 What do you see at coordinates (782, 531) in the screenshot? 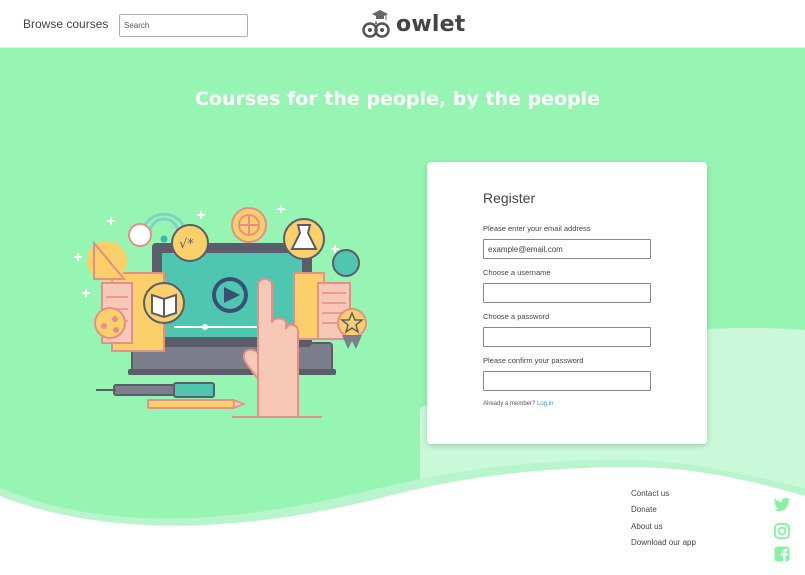
I see `instagram-icon` at bounding box center [782, 531].